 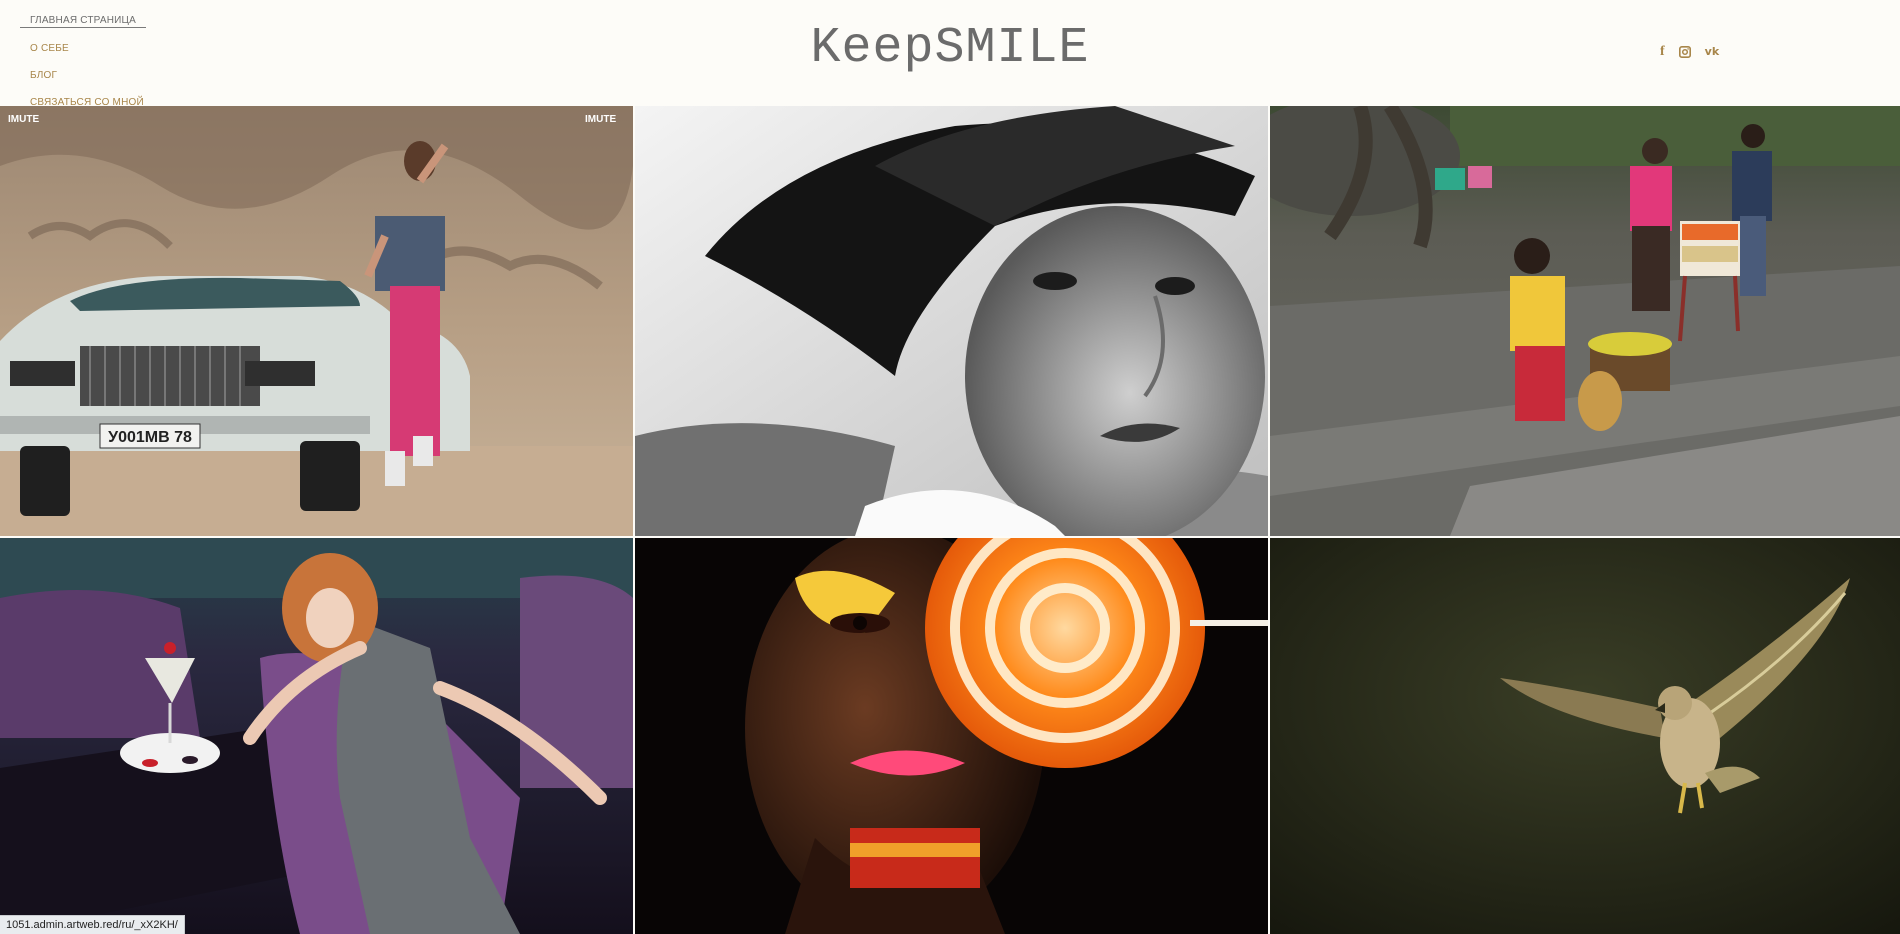 What do you see at coordinates (1712, 51) in the screenshot?
I see `vk-icon: vk` at bounding box center [1712, 51].